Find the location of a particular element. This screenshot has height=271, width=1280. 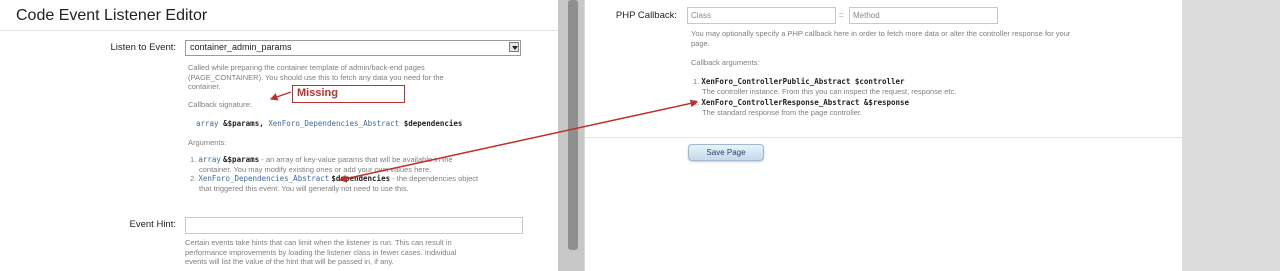

php-callback-label: PHP Callback: is located at coordinates (646, 15).